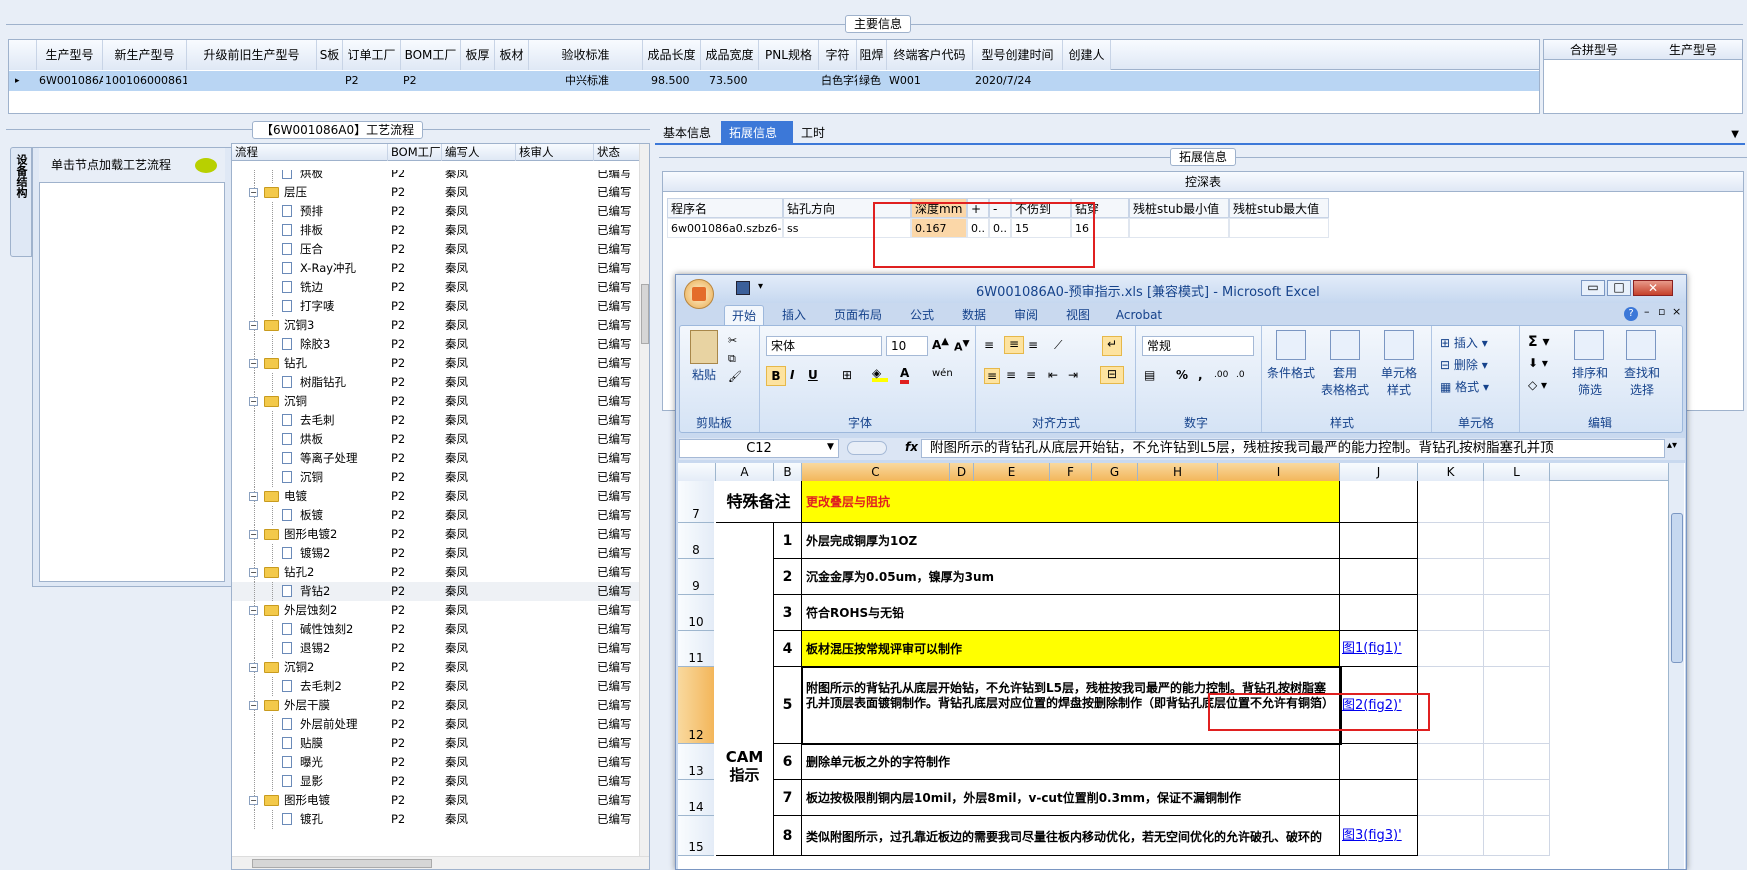 The width and height of the screenshot is (1747, 870). I want to click on row-header: 11, so click(696, 649).